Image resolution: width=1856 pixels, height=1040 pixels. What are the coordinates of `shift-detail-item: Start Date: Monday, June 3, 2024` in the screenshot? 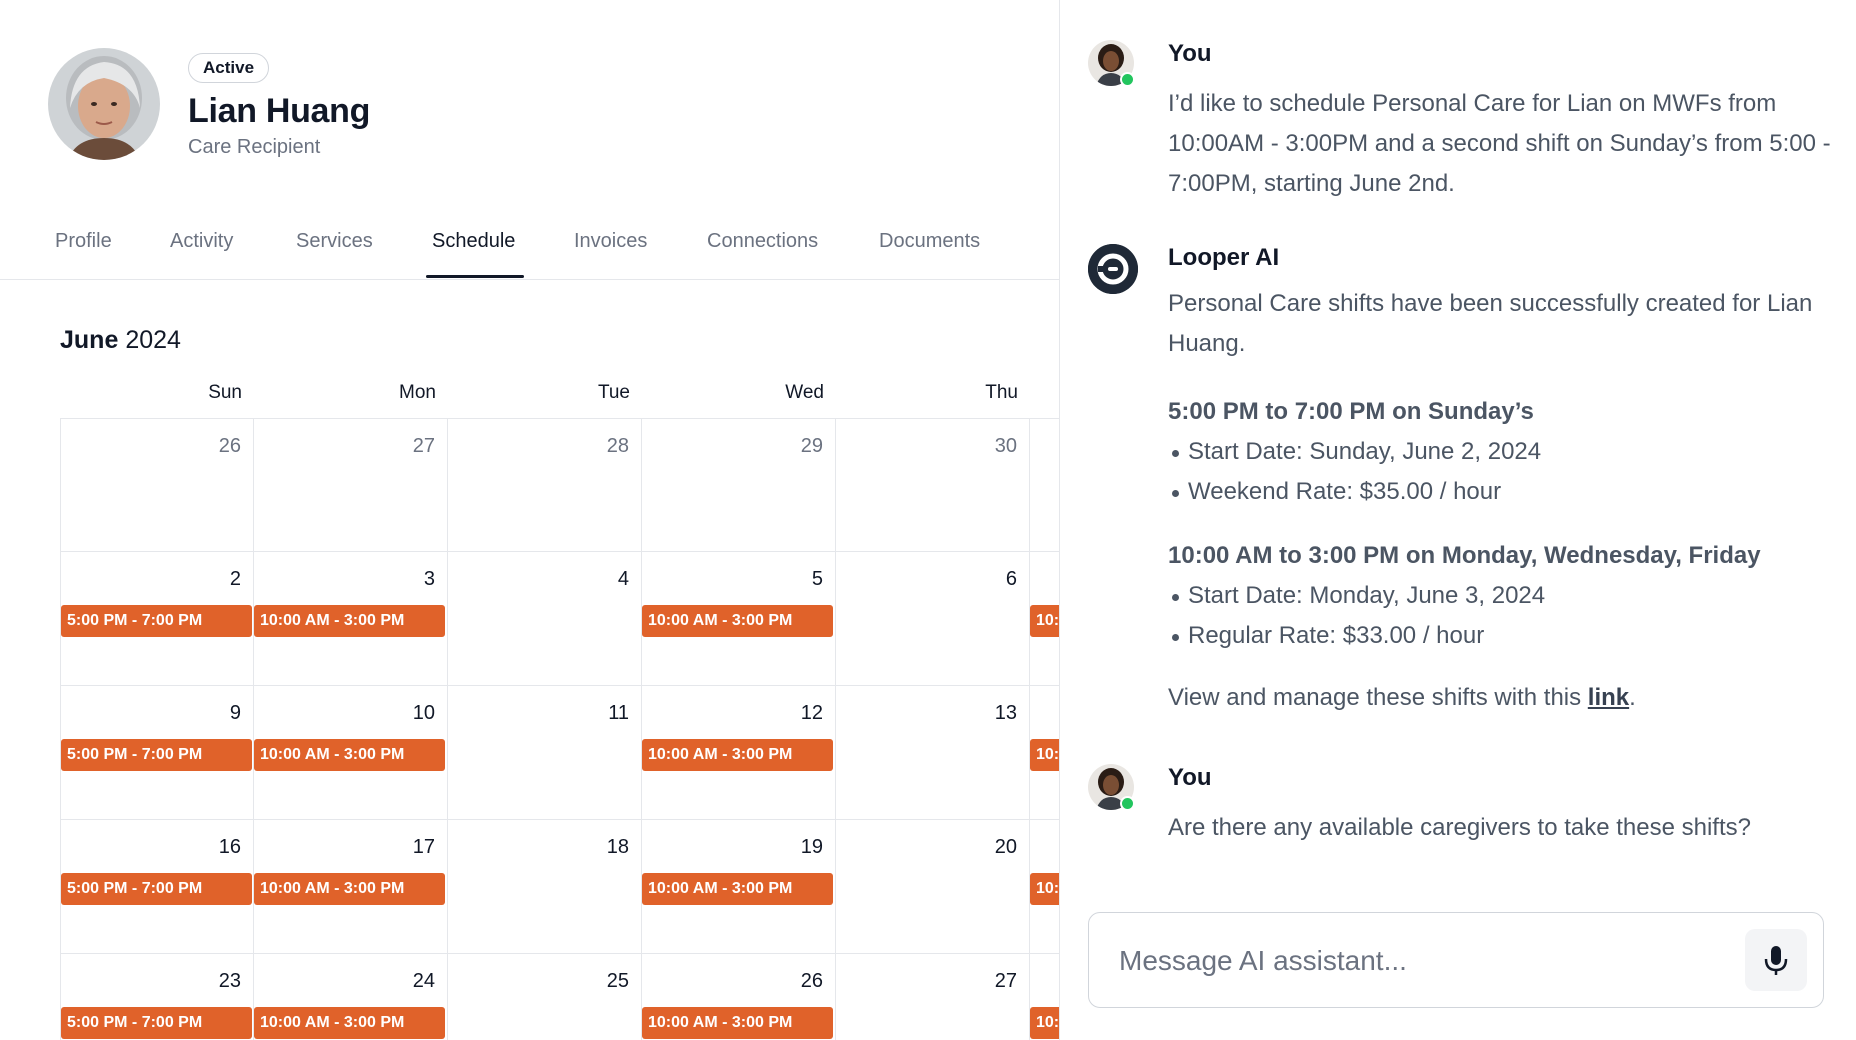 It's located at (1358, 595).